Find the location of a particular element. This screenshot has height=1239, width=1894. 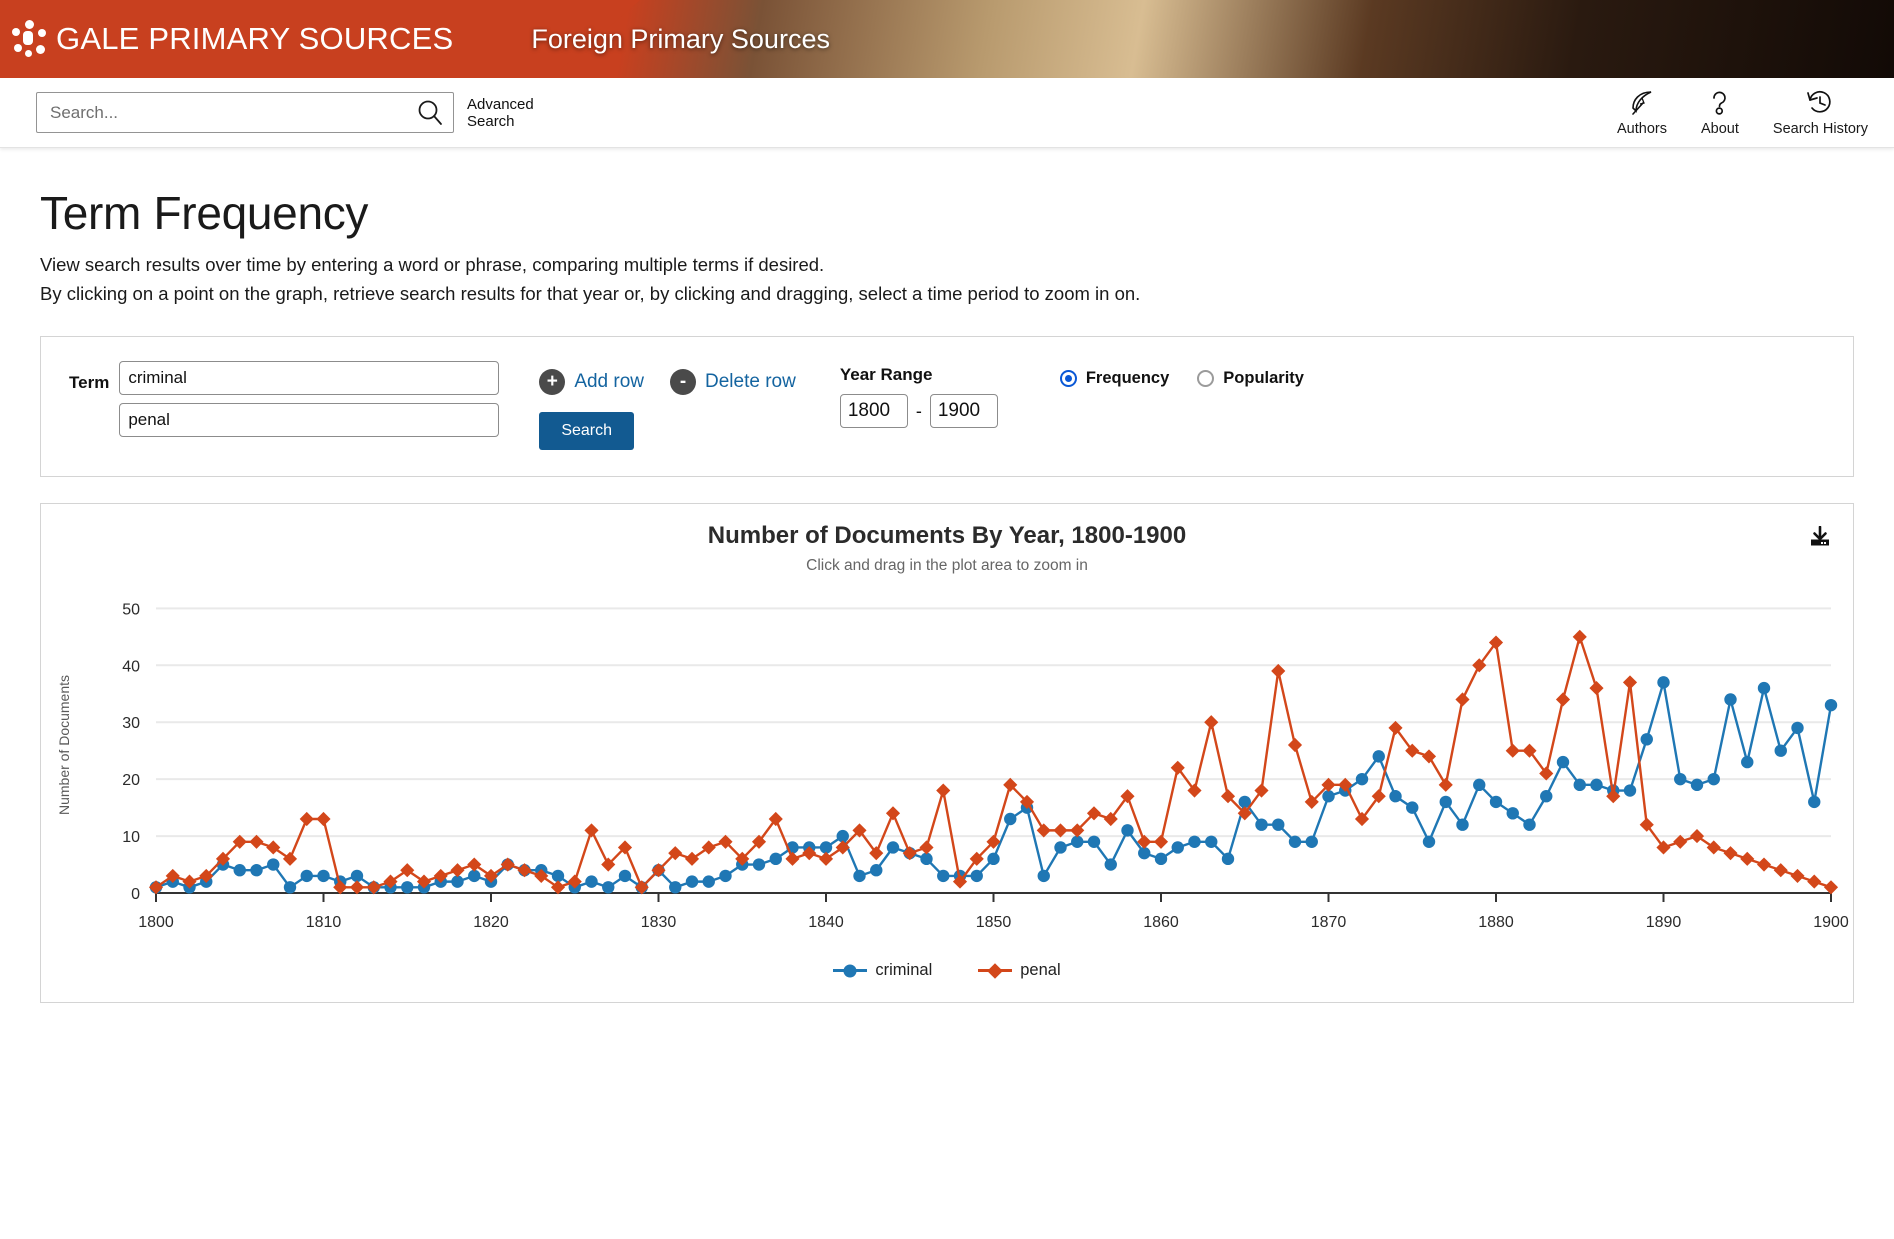

feather-icon is located at coordinates (1642, 103).